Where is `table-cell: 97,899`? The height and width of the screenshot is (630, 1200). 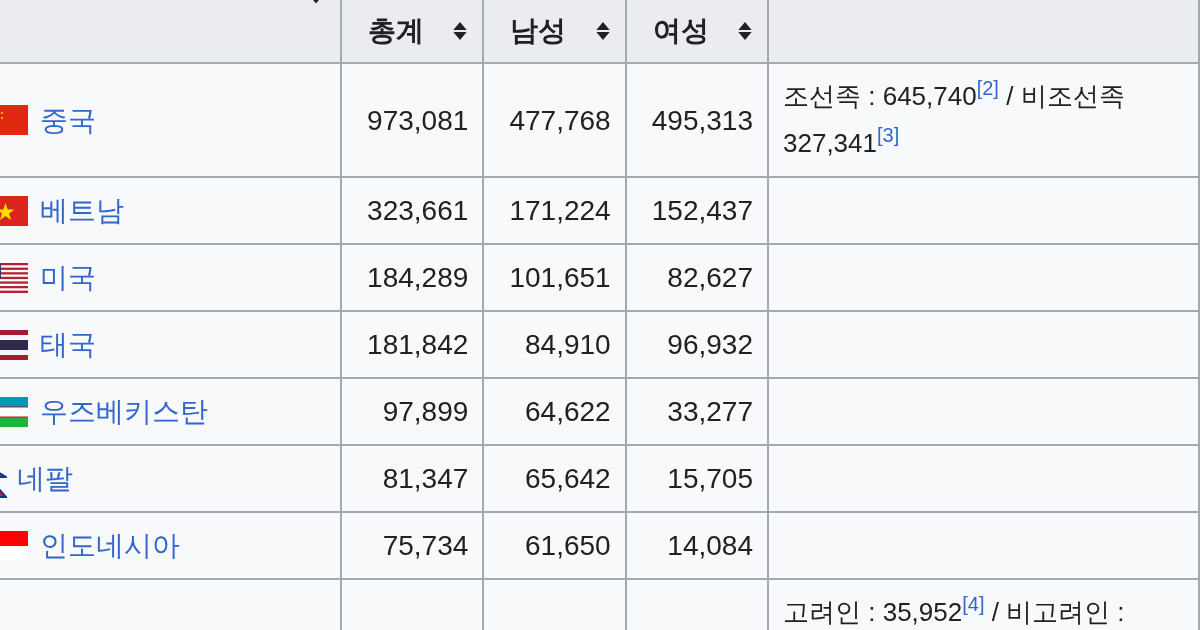
table-cell: 97,899 is located at coordinates (412, 411).